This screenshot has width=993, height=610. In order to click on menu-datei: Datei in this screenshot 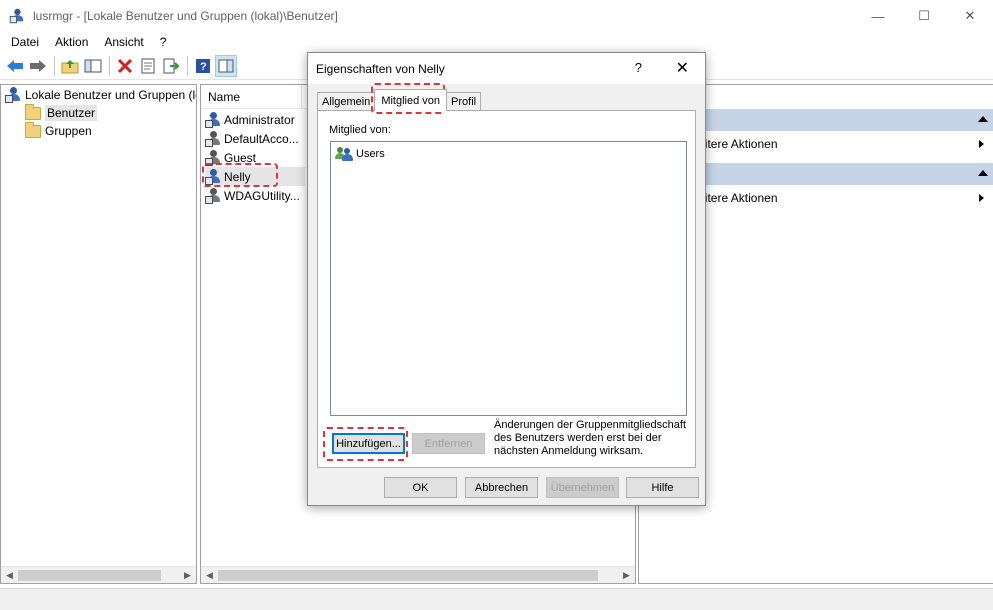, I will do `click(23, 42)`.